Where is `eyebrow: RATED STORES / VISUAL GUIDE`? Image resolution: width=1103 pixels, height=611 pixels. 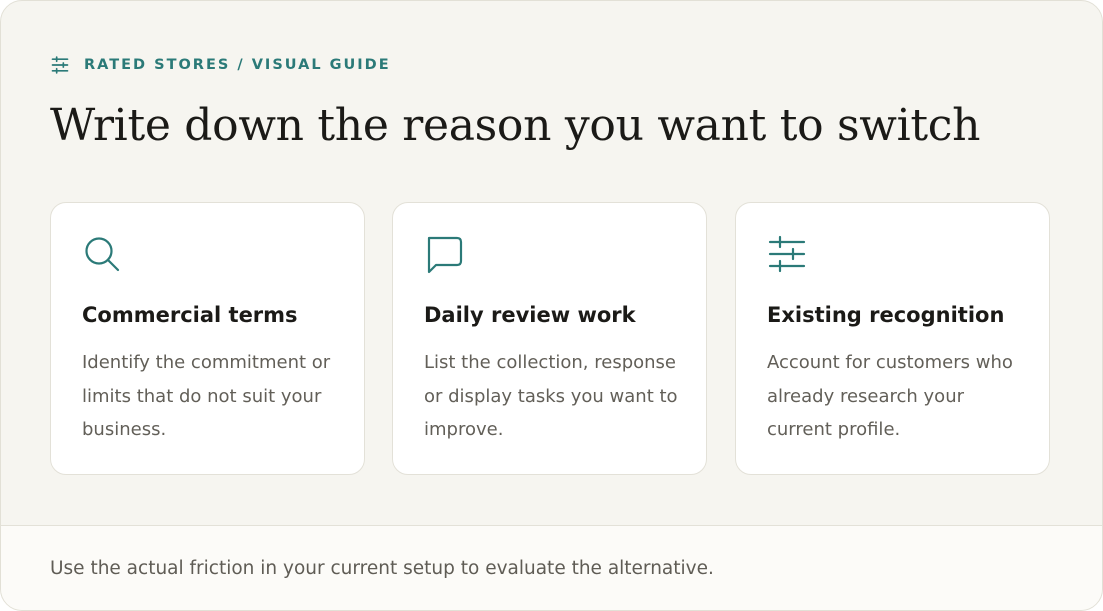 eyebrow: RATED STORES / VISUAL GUIDE is located at coordinates (220, 65).